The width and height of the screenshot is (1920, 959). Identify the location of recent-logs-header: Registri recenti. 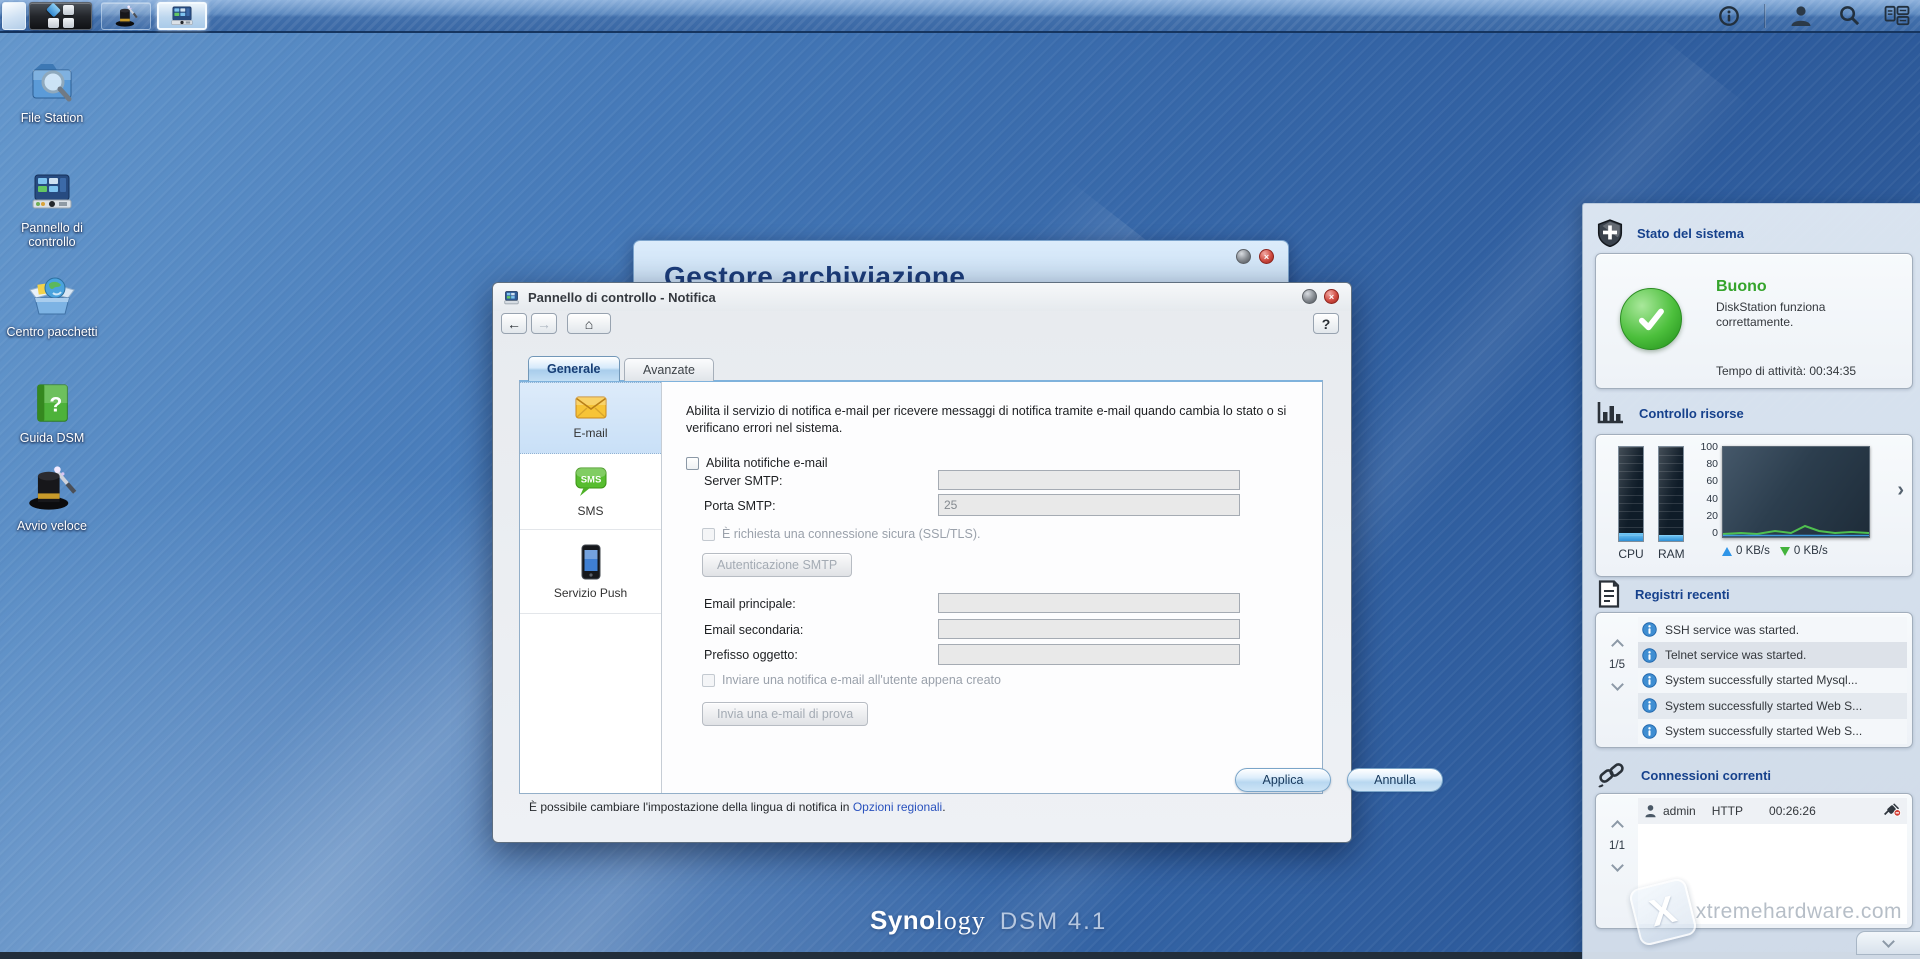
(1663, 594).